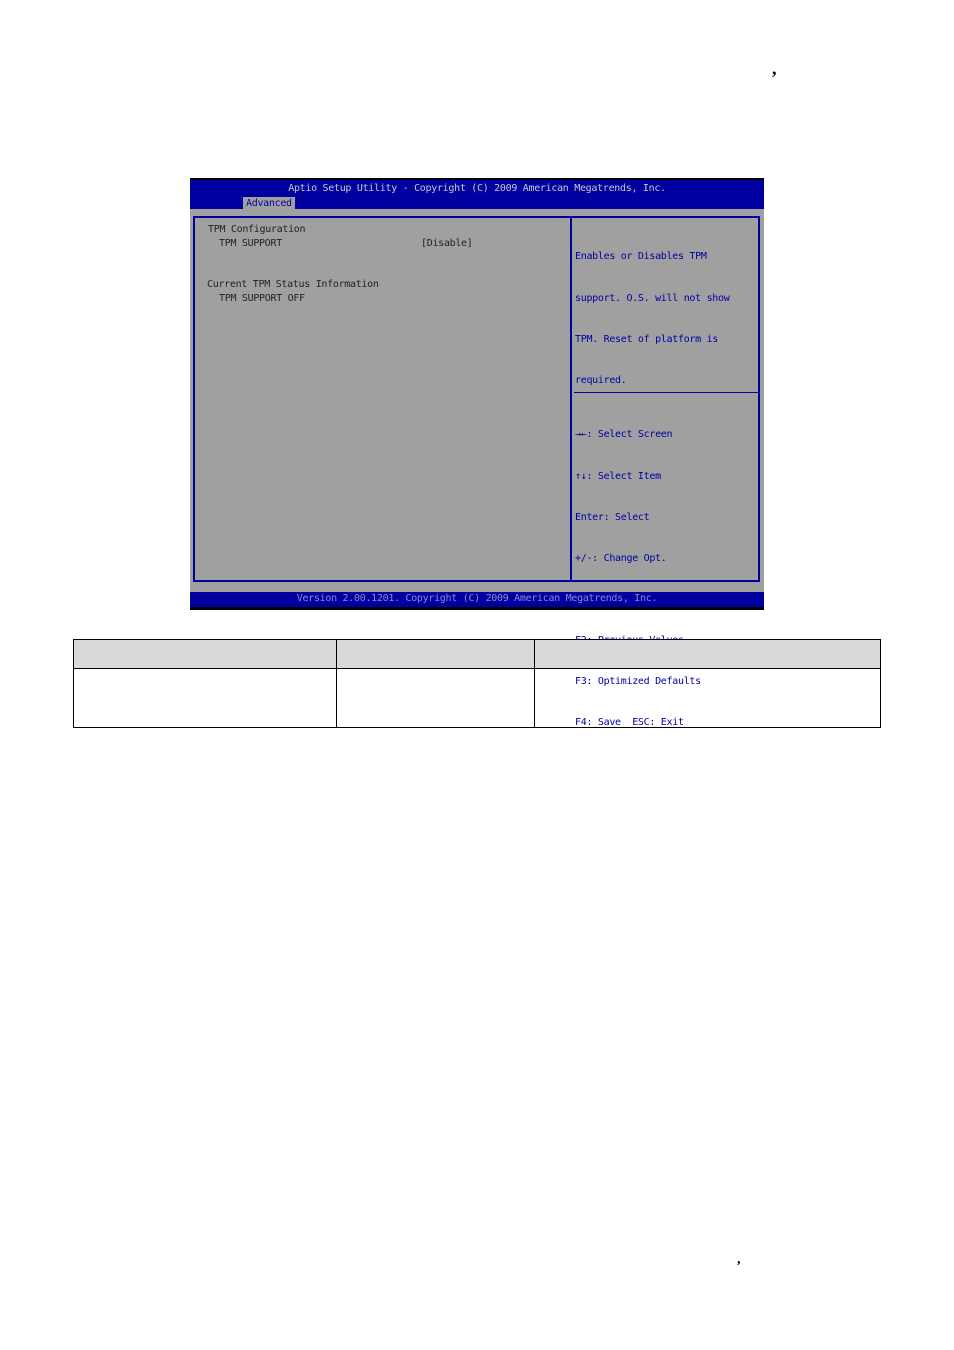 This screenshot has height=1350, width=954. I want to click on key-legend-item: →←: Select Screen, so click(624, 435).